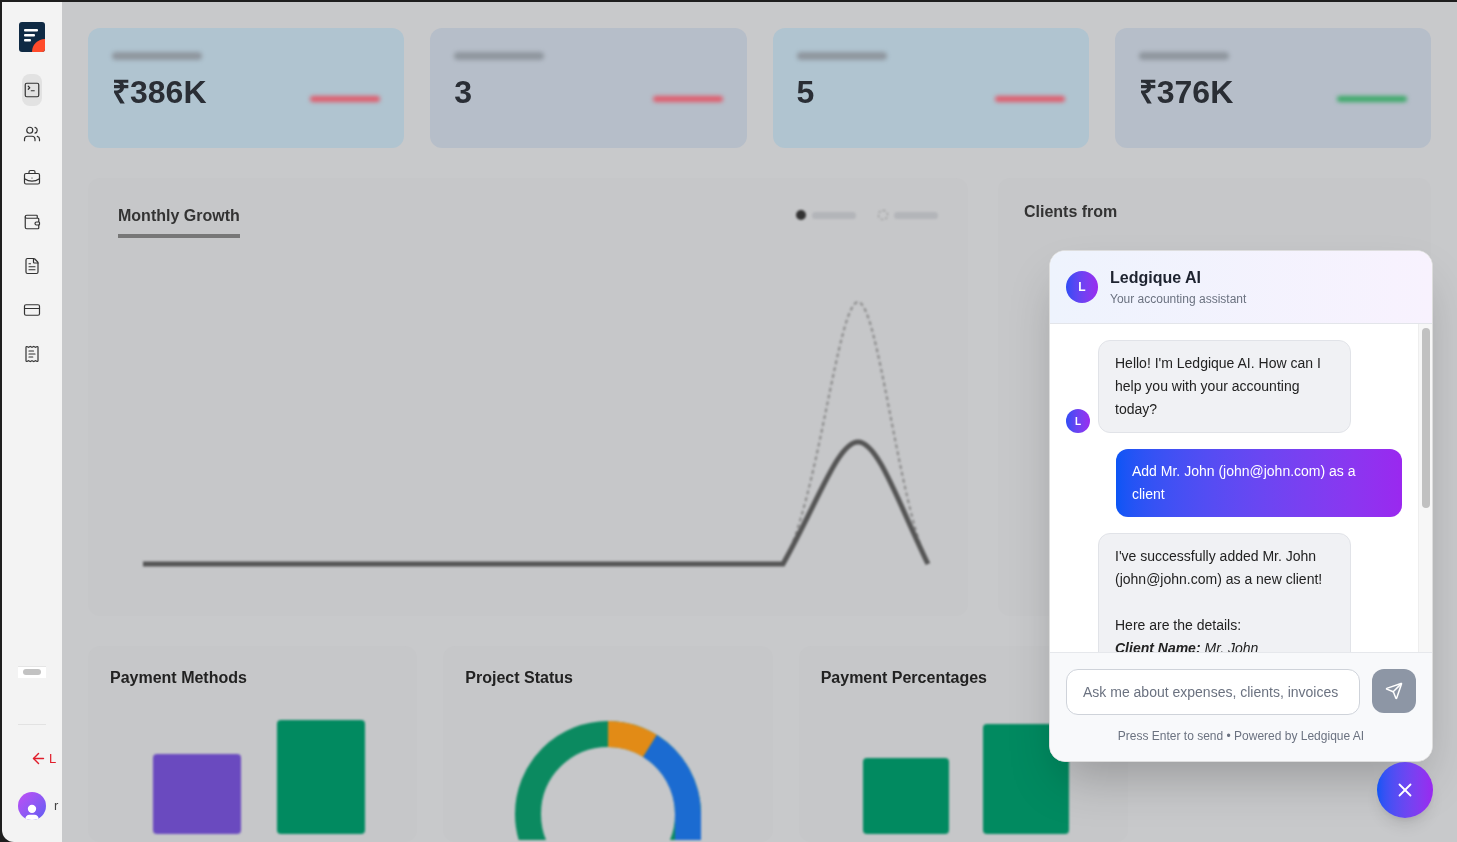  I want to click on user-message: Add Mr. John (john@john.com) as a client, so click(1259, 483).